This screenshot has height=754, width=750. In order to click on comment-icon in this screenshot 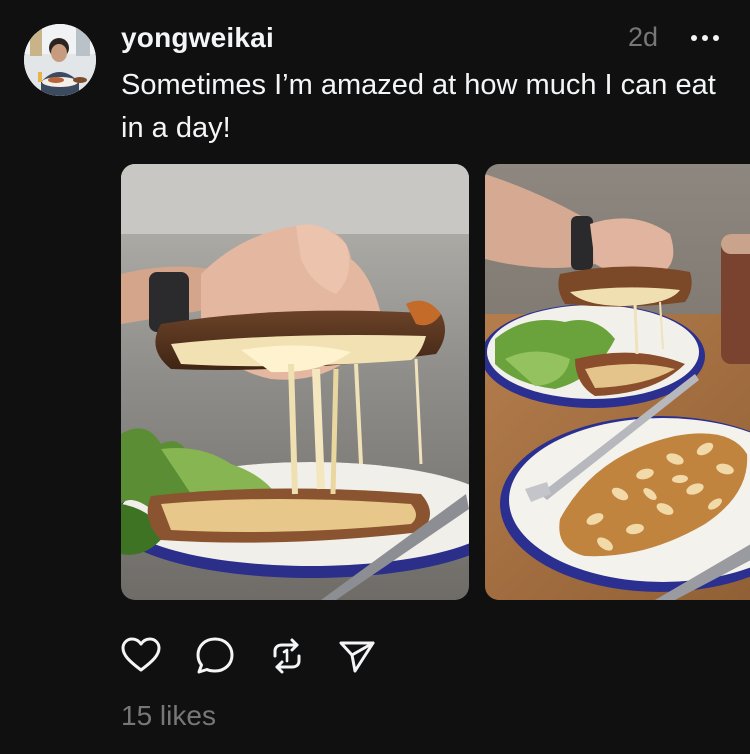, I will do `click(215, 656)`.